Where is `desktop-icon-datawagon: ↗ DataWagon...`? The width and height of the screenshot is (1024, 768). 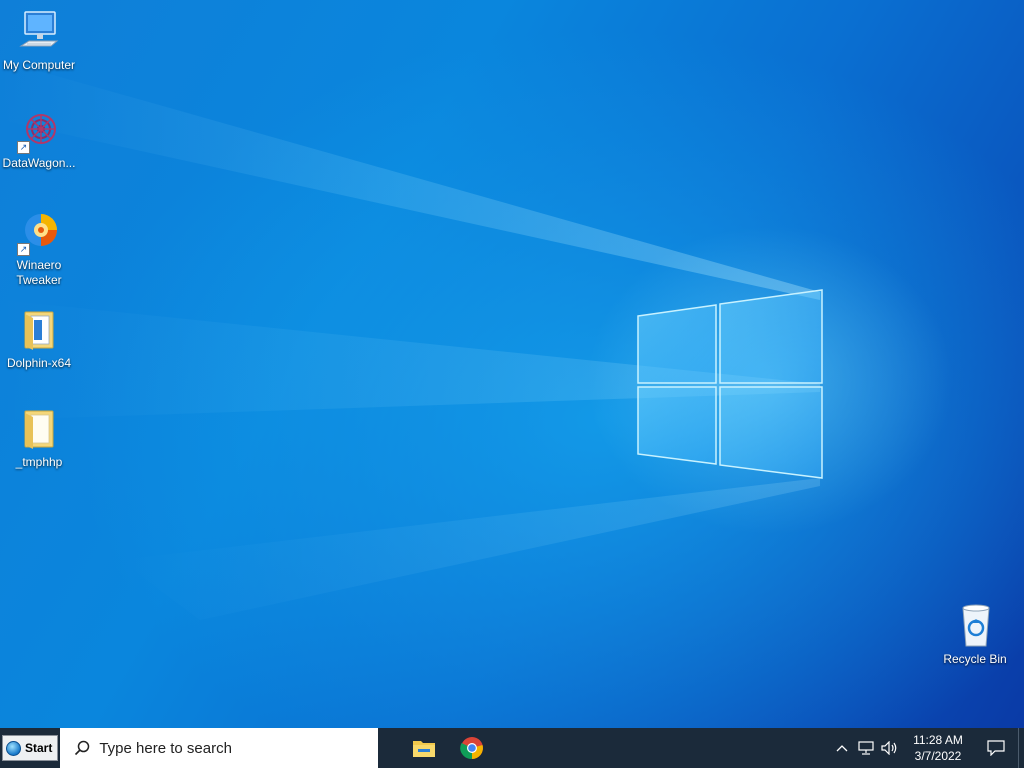
desktop-icon-datawagon: ↗ DataWagon... is located at coordinates (39, 138).